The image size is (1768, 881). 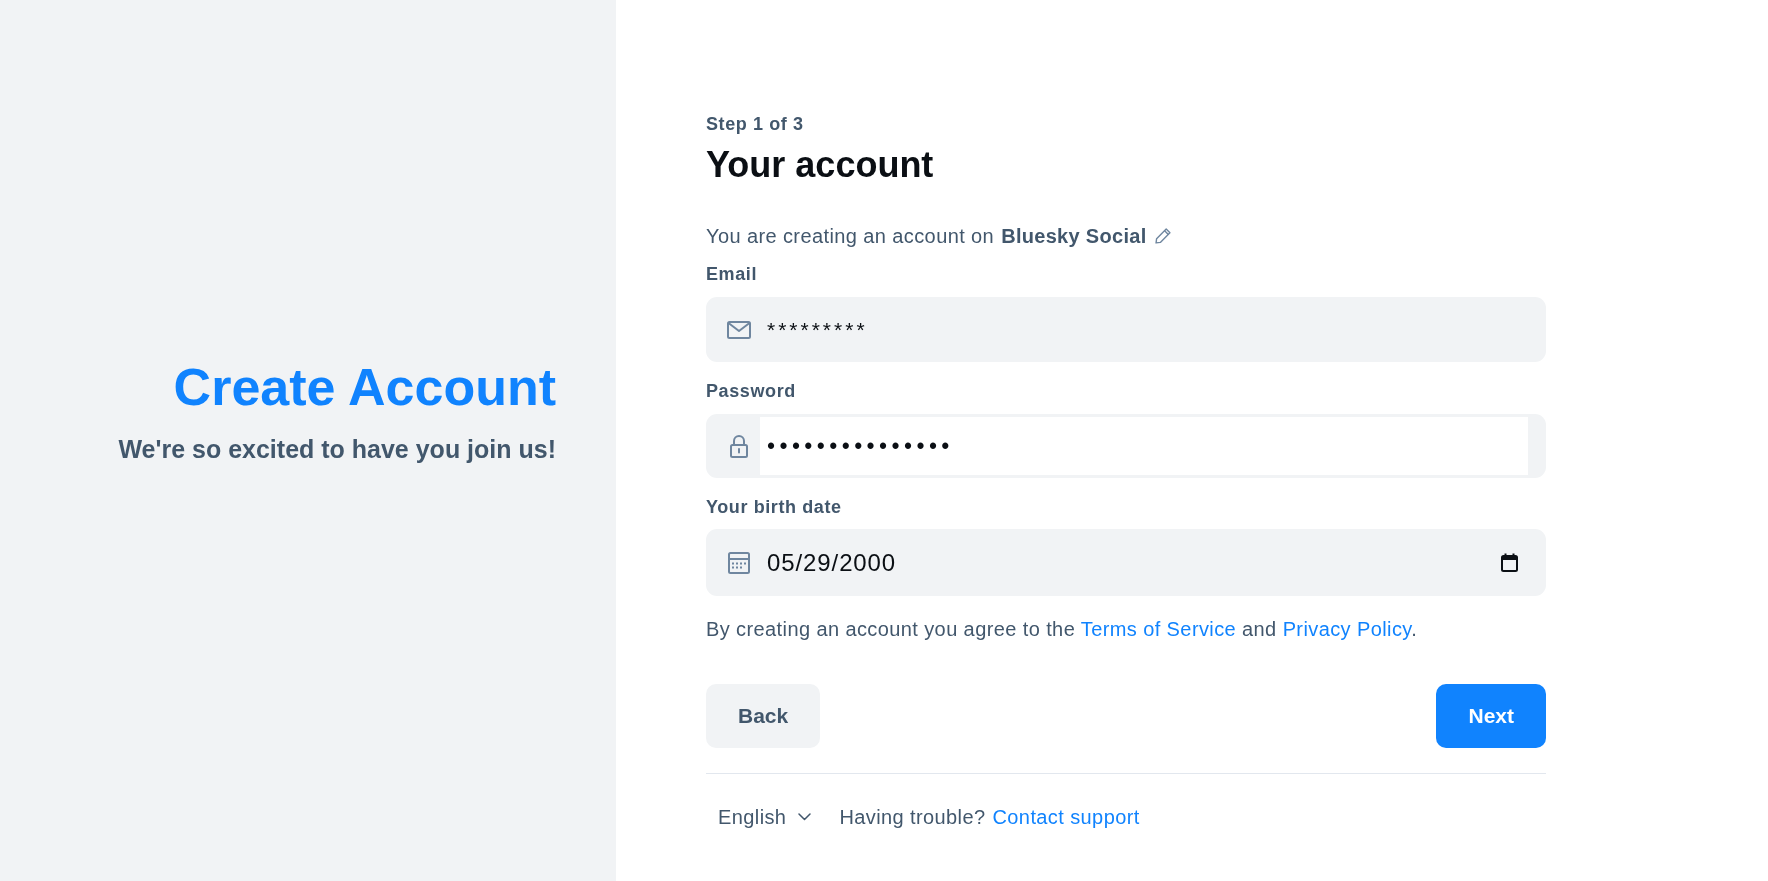 What do you see at coordinates (1347, 629) in the screenshot?
I see `privacy-policy-link: Privacy Policy` at bounding box center [1347, 629].